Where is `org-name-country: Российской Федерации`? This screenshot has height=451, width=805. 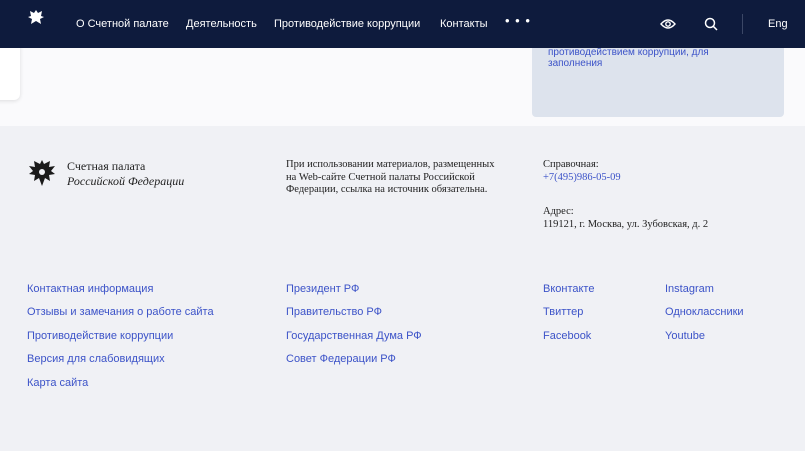 org-name-country: Российской Федерации is located at coordinates (126, 181).